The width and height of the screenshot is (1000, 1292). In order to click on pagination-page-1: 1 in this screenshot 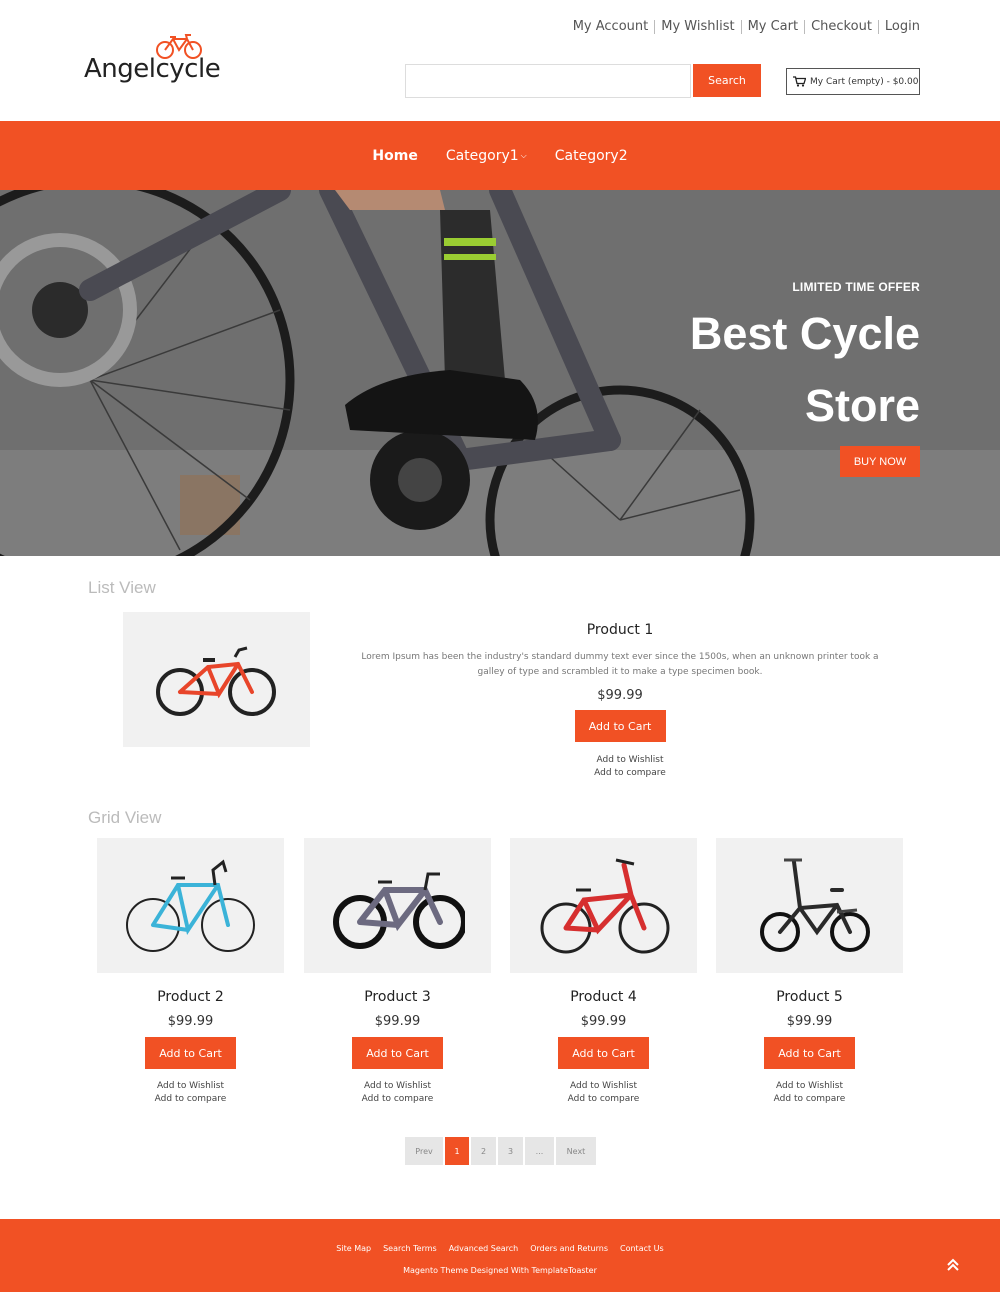, I will do `click(457, 1151)`.